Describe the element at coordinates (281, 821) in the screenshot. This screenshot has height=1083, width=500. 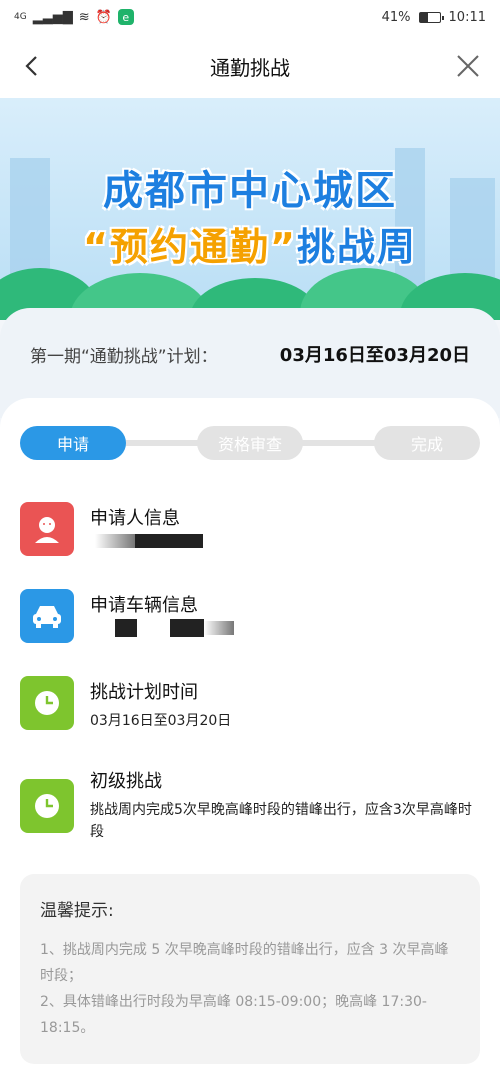
I see `item-subtitle: 挑战周内完成5次早晚高峰时段的错峰出行，应含3次早高峰时段` at that location.